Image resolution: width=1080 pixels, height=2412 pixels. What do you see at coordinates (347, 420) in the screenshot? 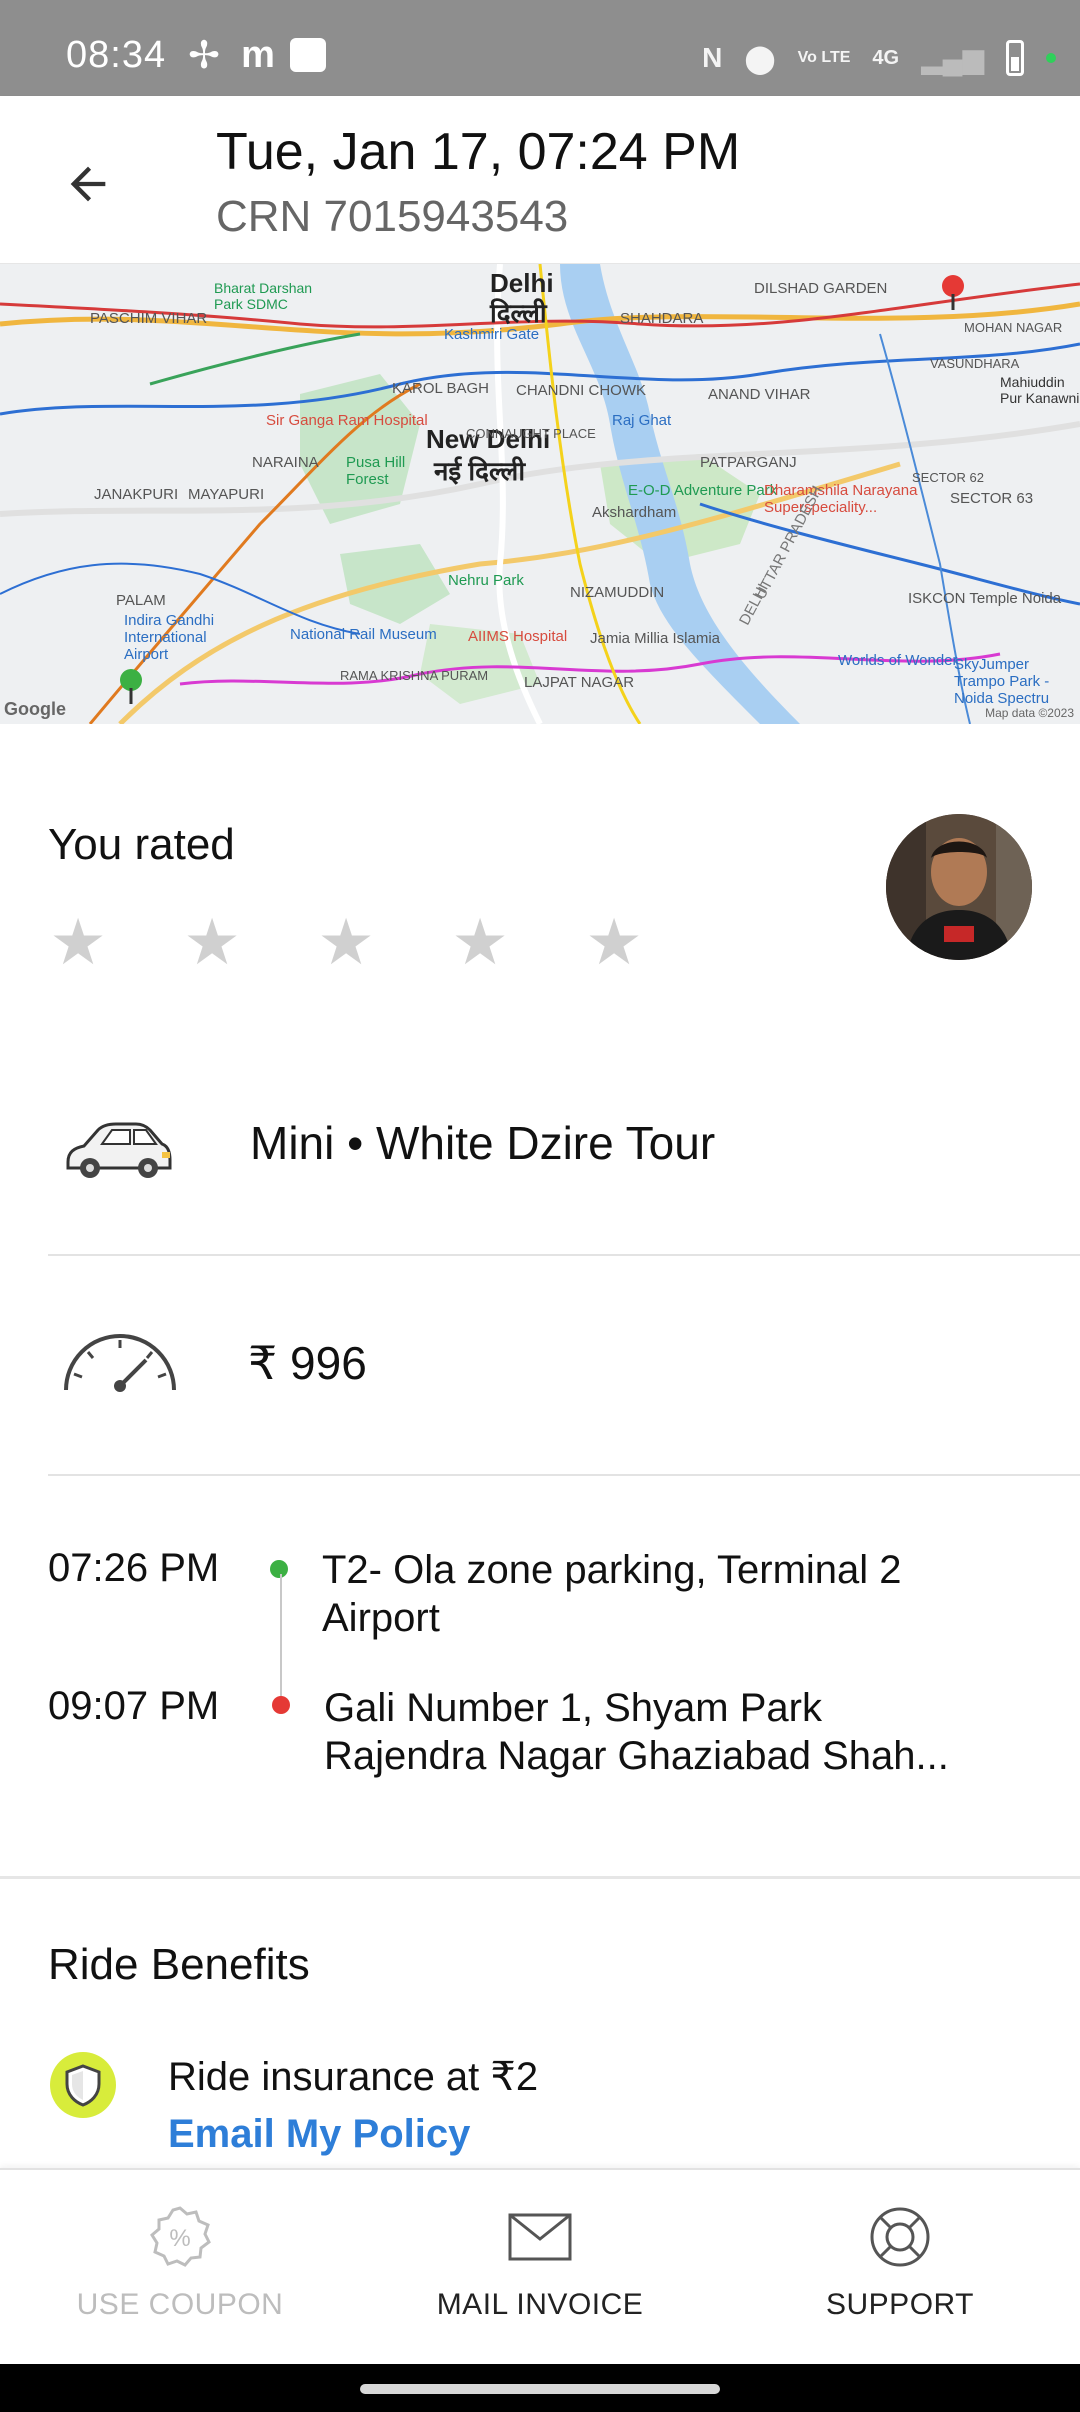
I see `map-label-sir-ganga-ram: Sir Ganga Ram Hospital` at bounding box center [347, 420].